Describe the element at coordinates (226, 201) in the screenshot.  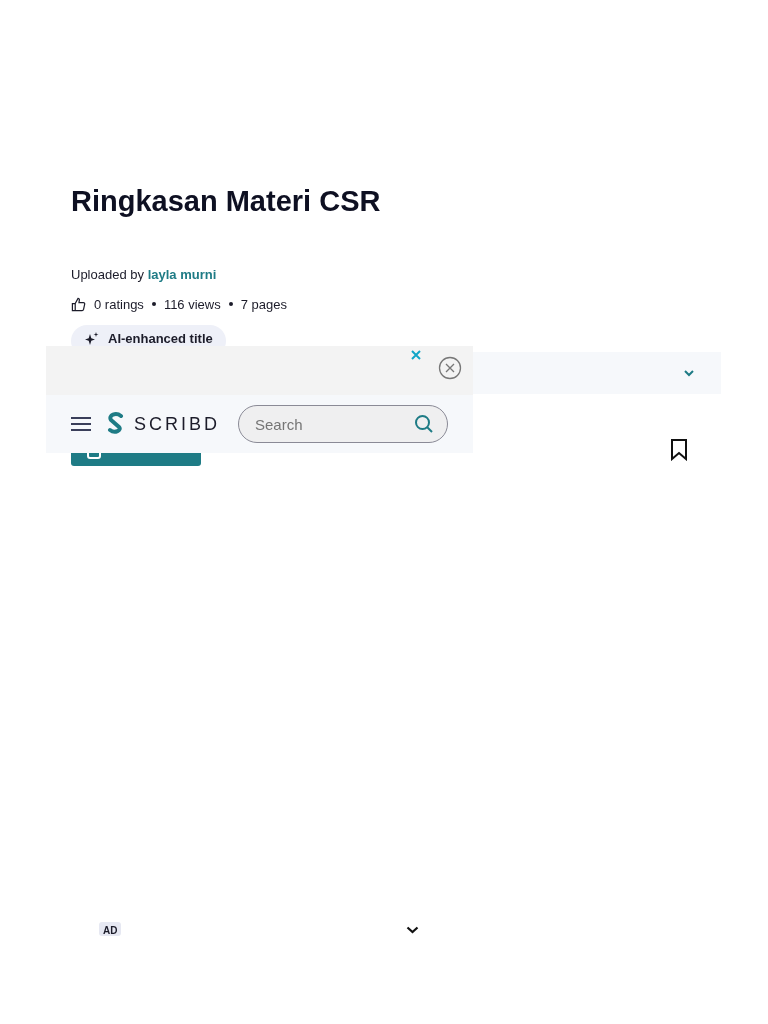
I see `document-title: Ringkasan Materi CSR` at that location.